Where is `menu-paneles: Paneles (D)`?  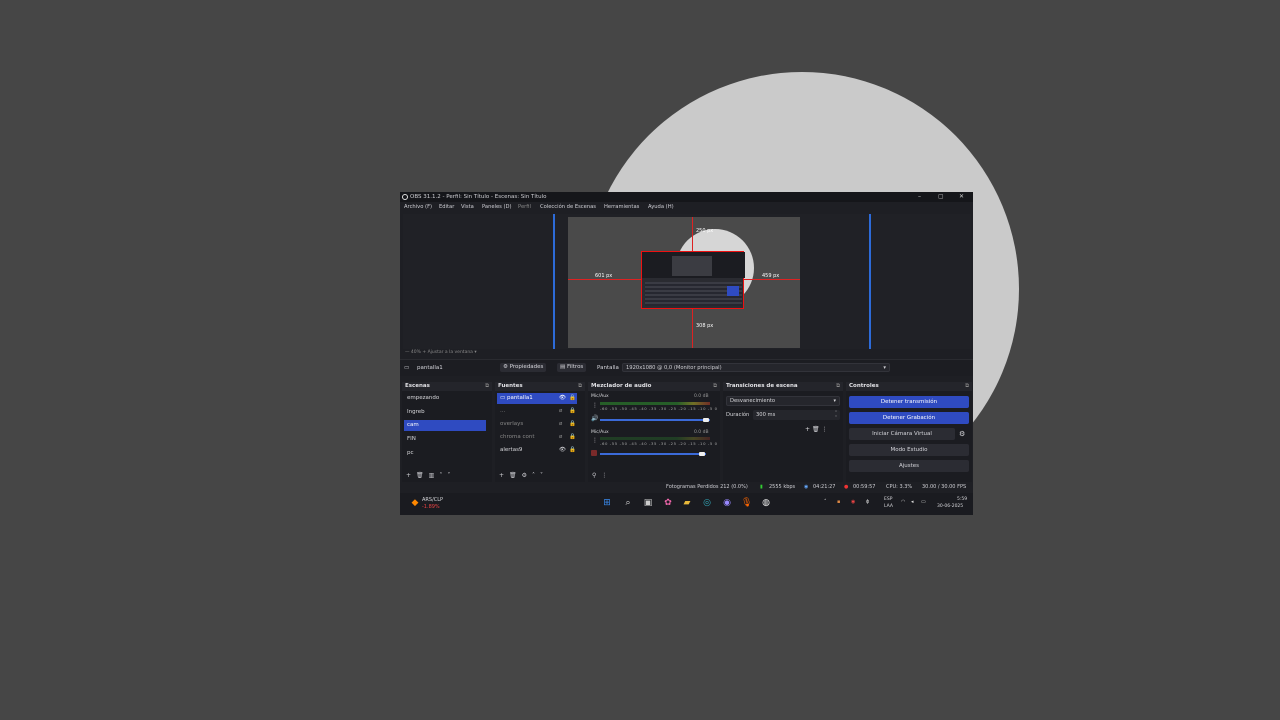
menu-paneles: Paneles (D) is located at coordinates (497, 207).